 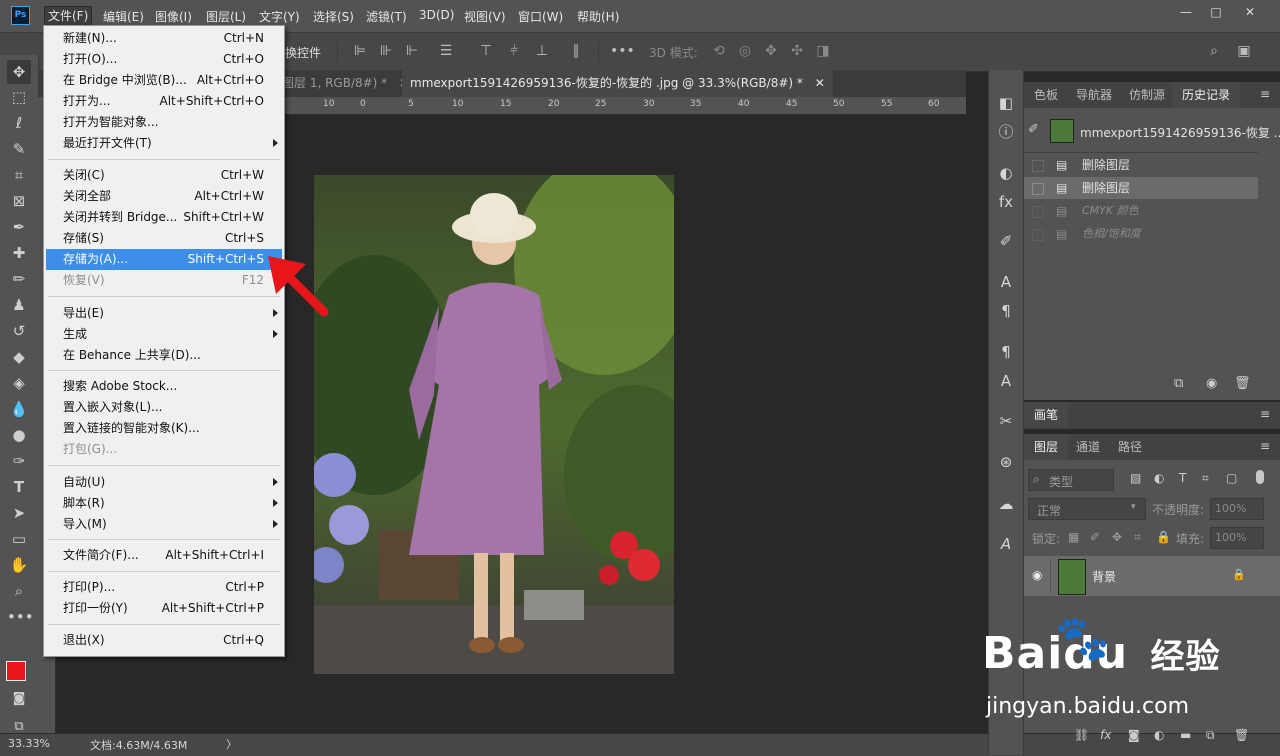 I want to click on history-state-undone: ▤ 色相/饱和度, so click(x=1141, y=234).